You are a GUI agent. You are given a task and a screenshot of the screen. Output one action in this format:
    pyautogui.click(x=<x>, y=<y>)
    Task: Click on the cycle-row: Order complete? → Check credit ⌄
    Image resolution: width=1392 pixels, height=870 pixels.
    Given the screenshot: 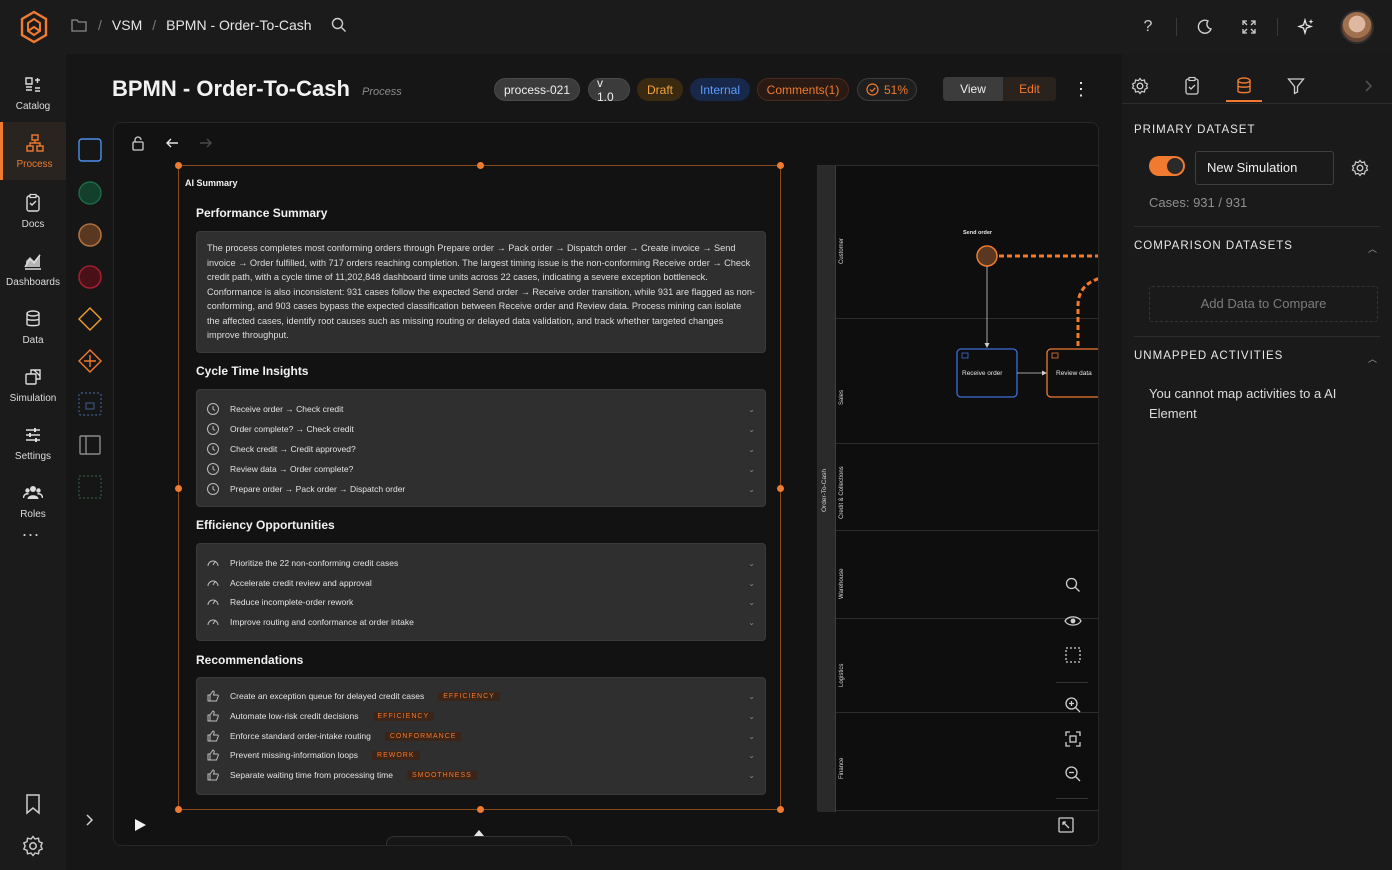 What is the action you would take?
    pyautogui.click(x=481, y=429)
    